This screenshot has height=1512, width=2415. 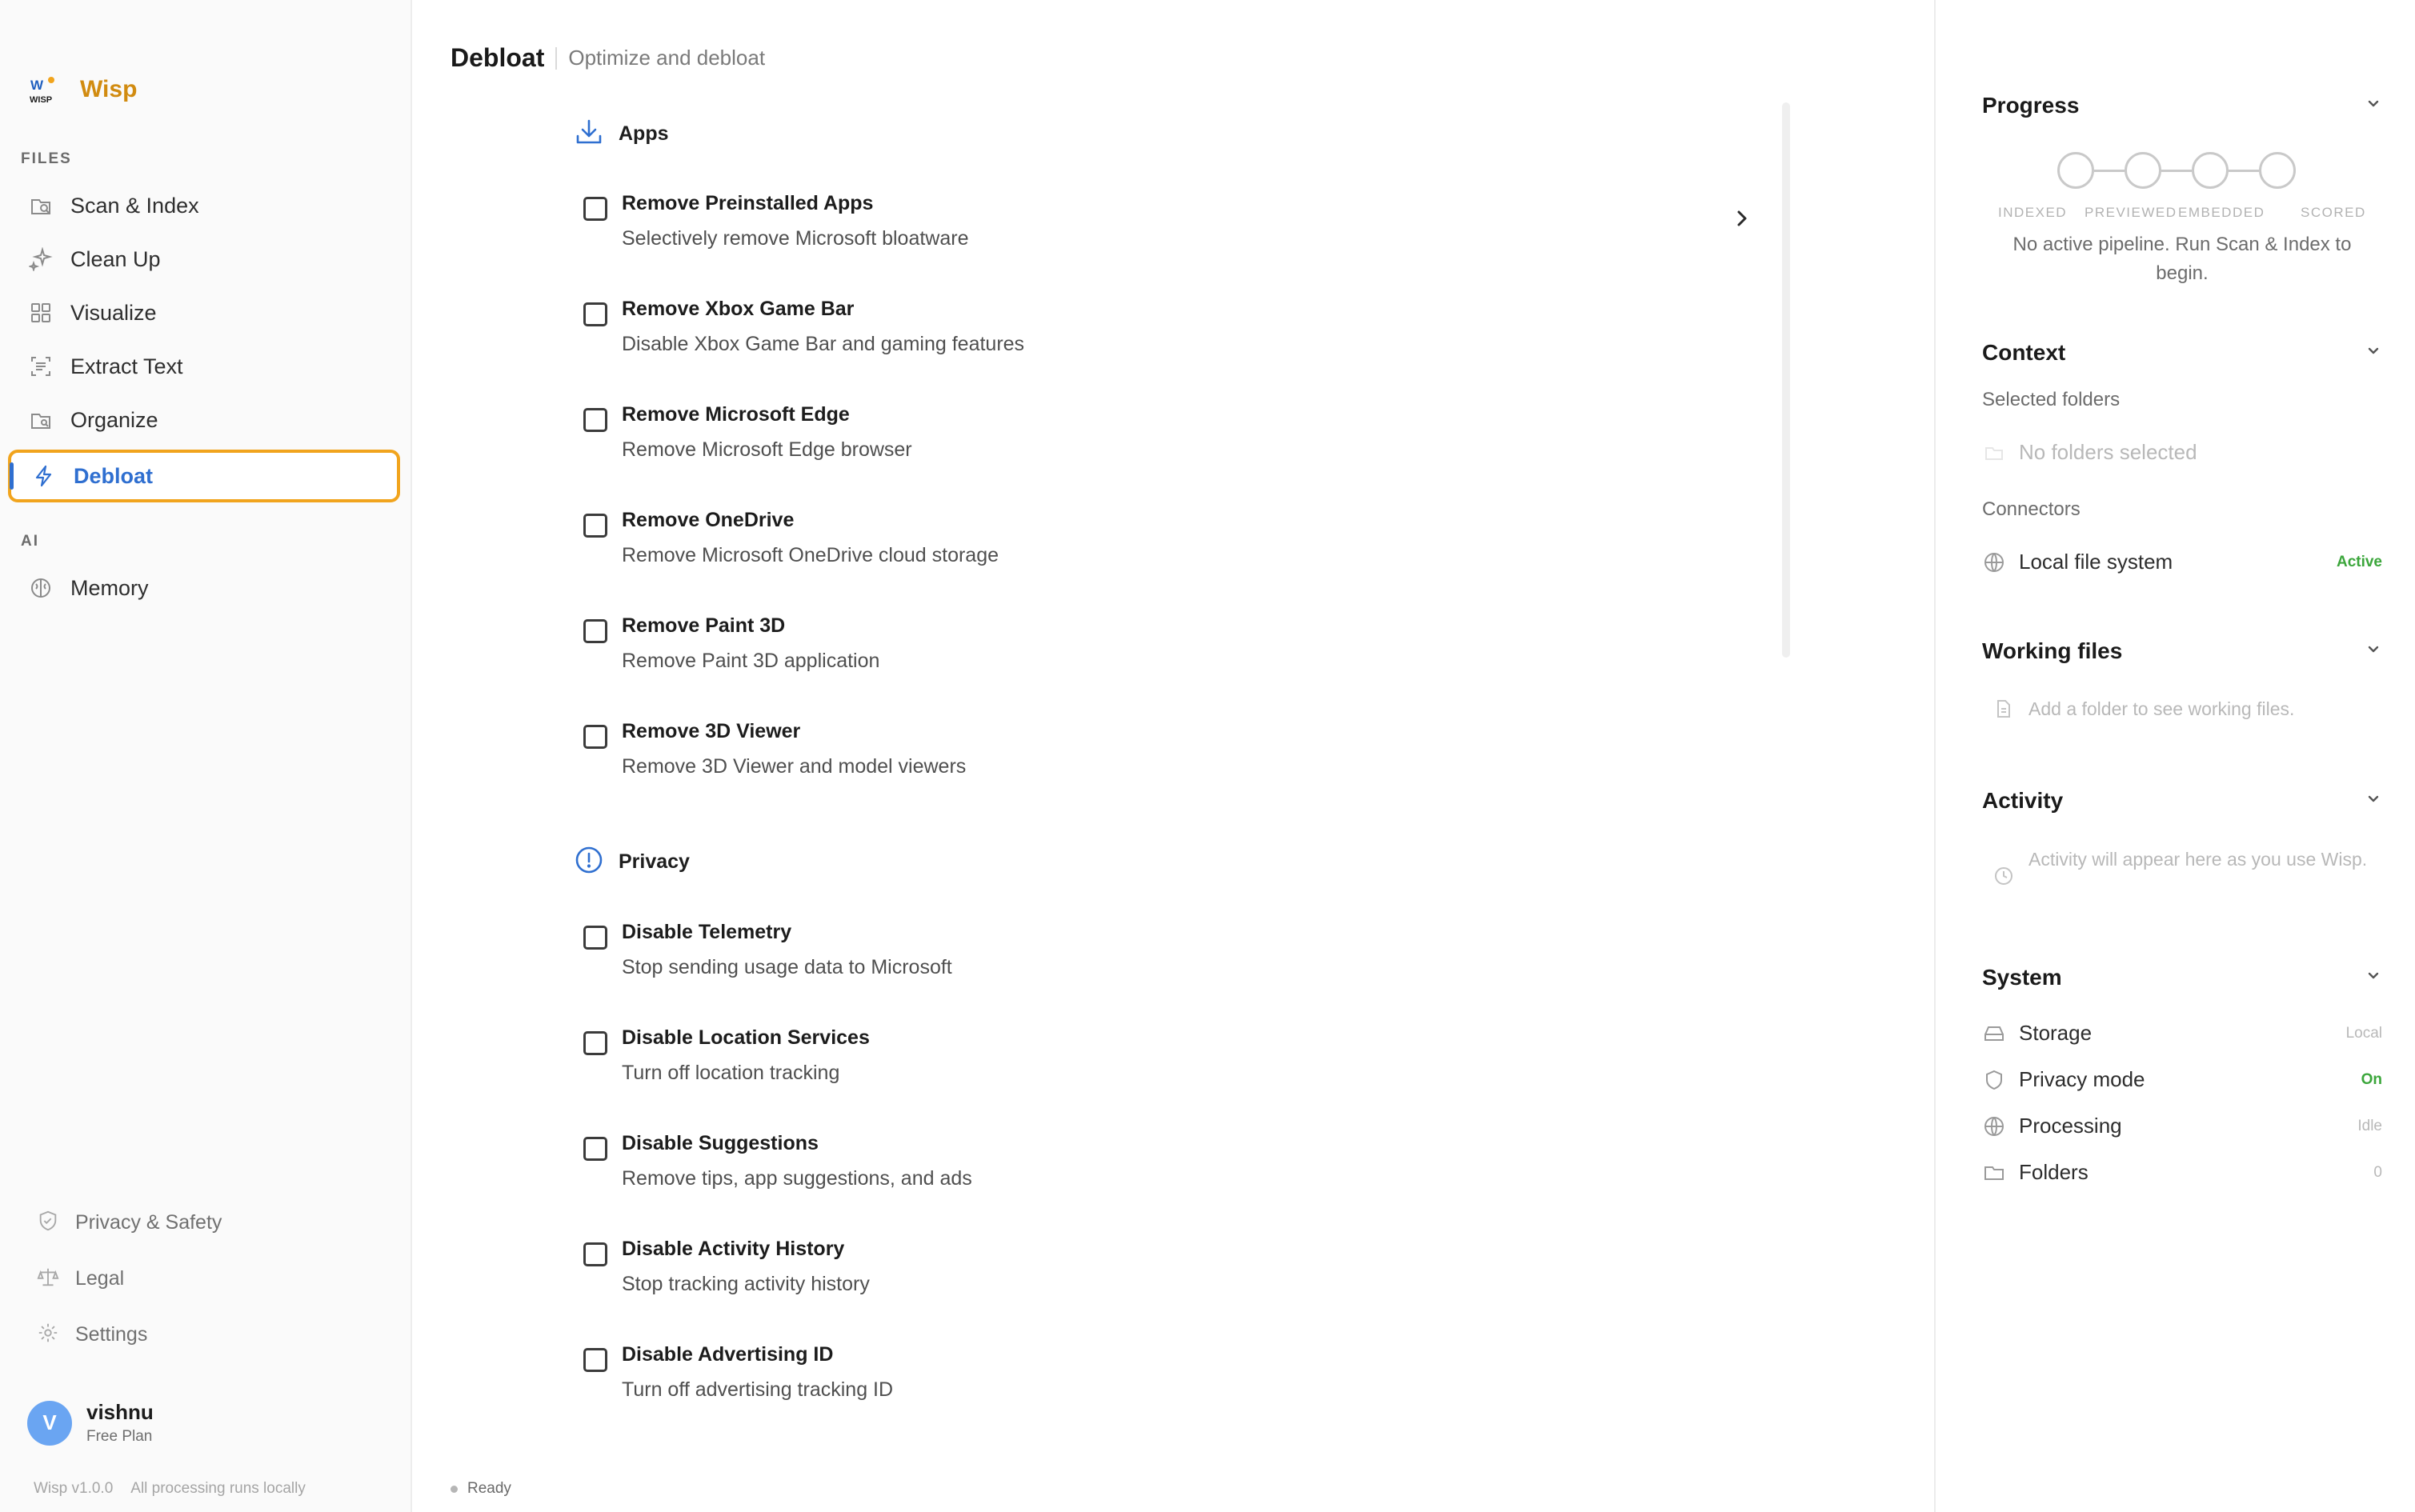 What do you see at coordinates (204, 588) in the screenshot?
I see `sidebar-item-memory: Memory` at bounding box center [204, 588].